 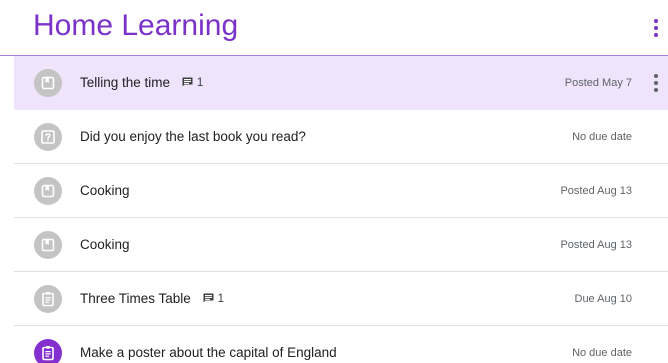 What do you see at coordinates (48, 137) in the screenshot?
I see `question-icon` at bounding box center [48, 137].